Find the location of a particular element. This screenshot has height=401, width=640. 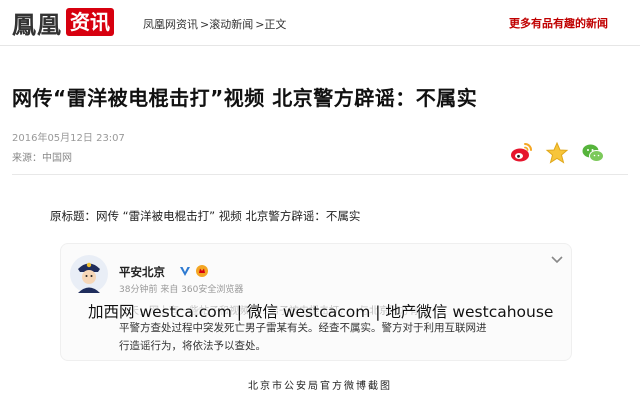

weibo-account-name: 平安北京 is located at coordinates (142, 272).